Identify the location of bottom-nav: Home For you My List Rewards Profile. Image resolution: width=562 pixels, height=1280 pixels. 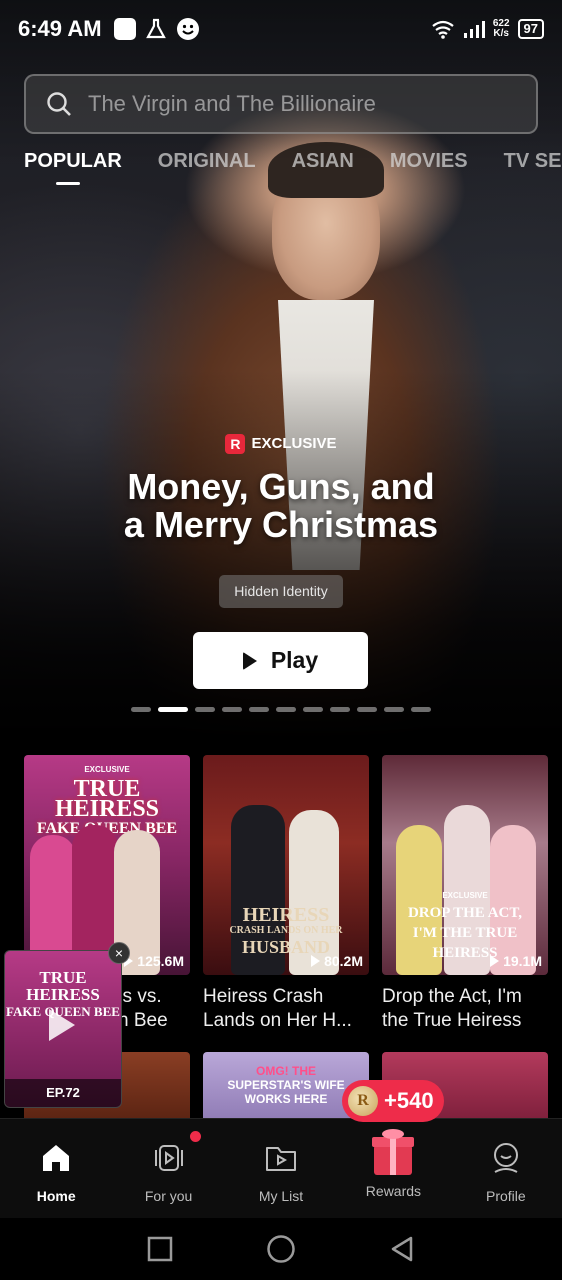
(281, 1168).